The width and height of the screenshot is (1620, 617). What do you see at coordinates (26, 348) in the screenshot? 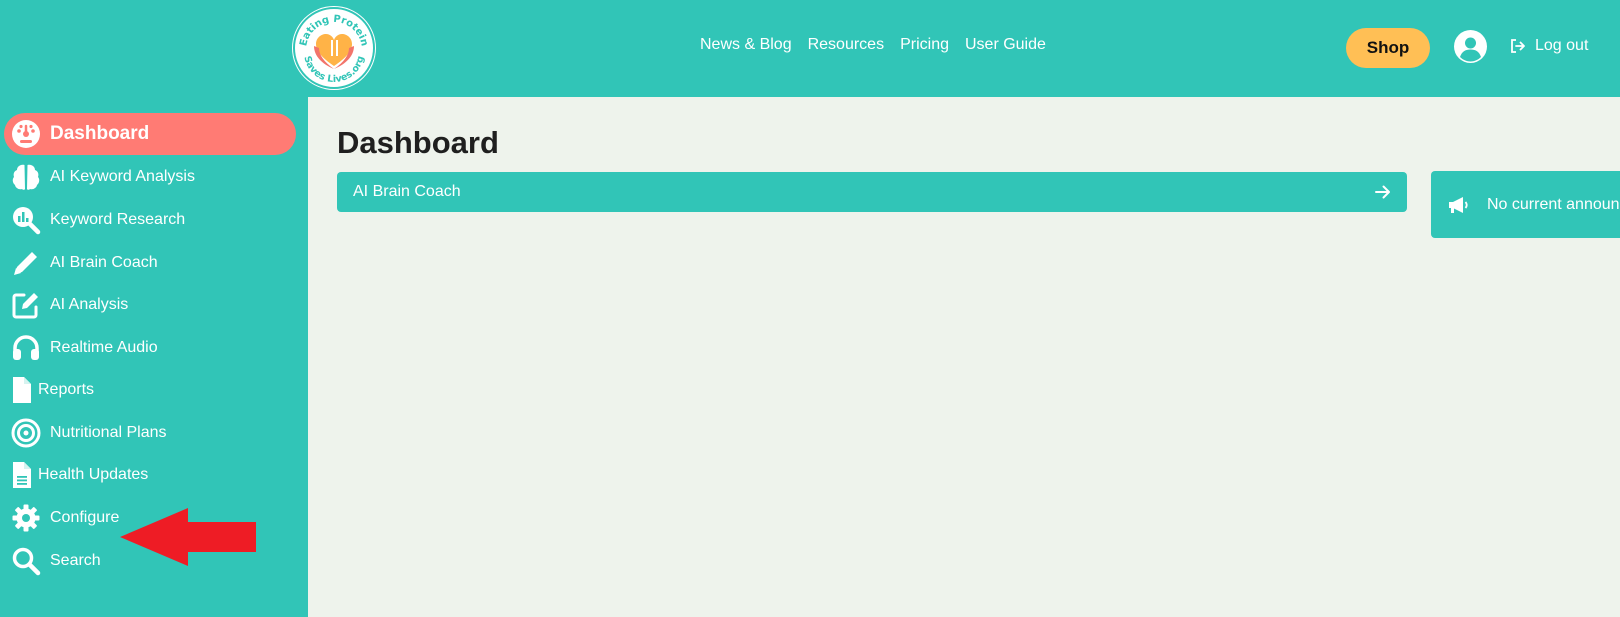
I see `headphones-icon` at bounding box center [26, 348].